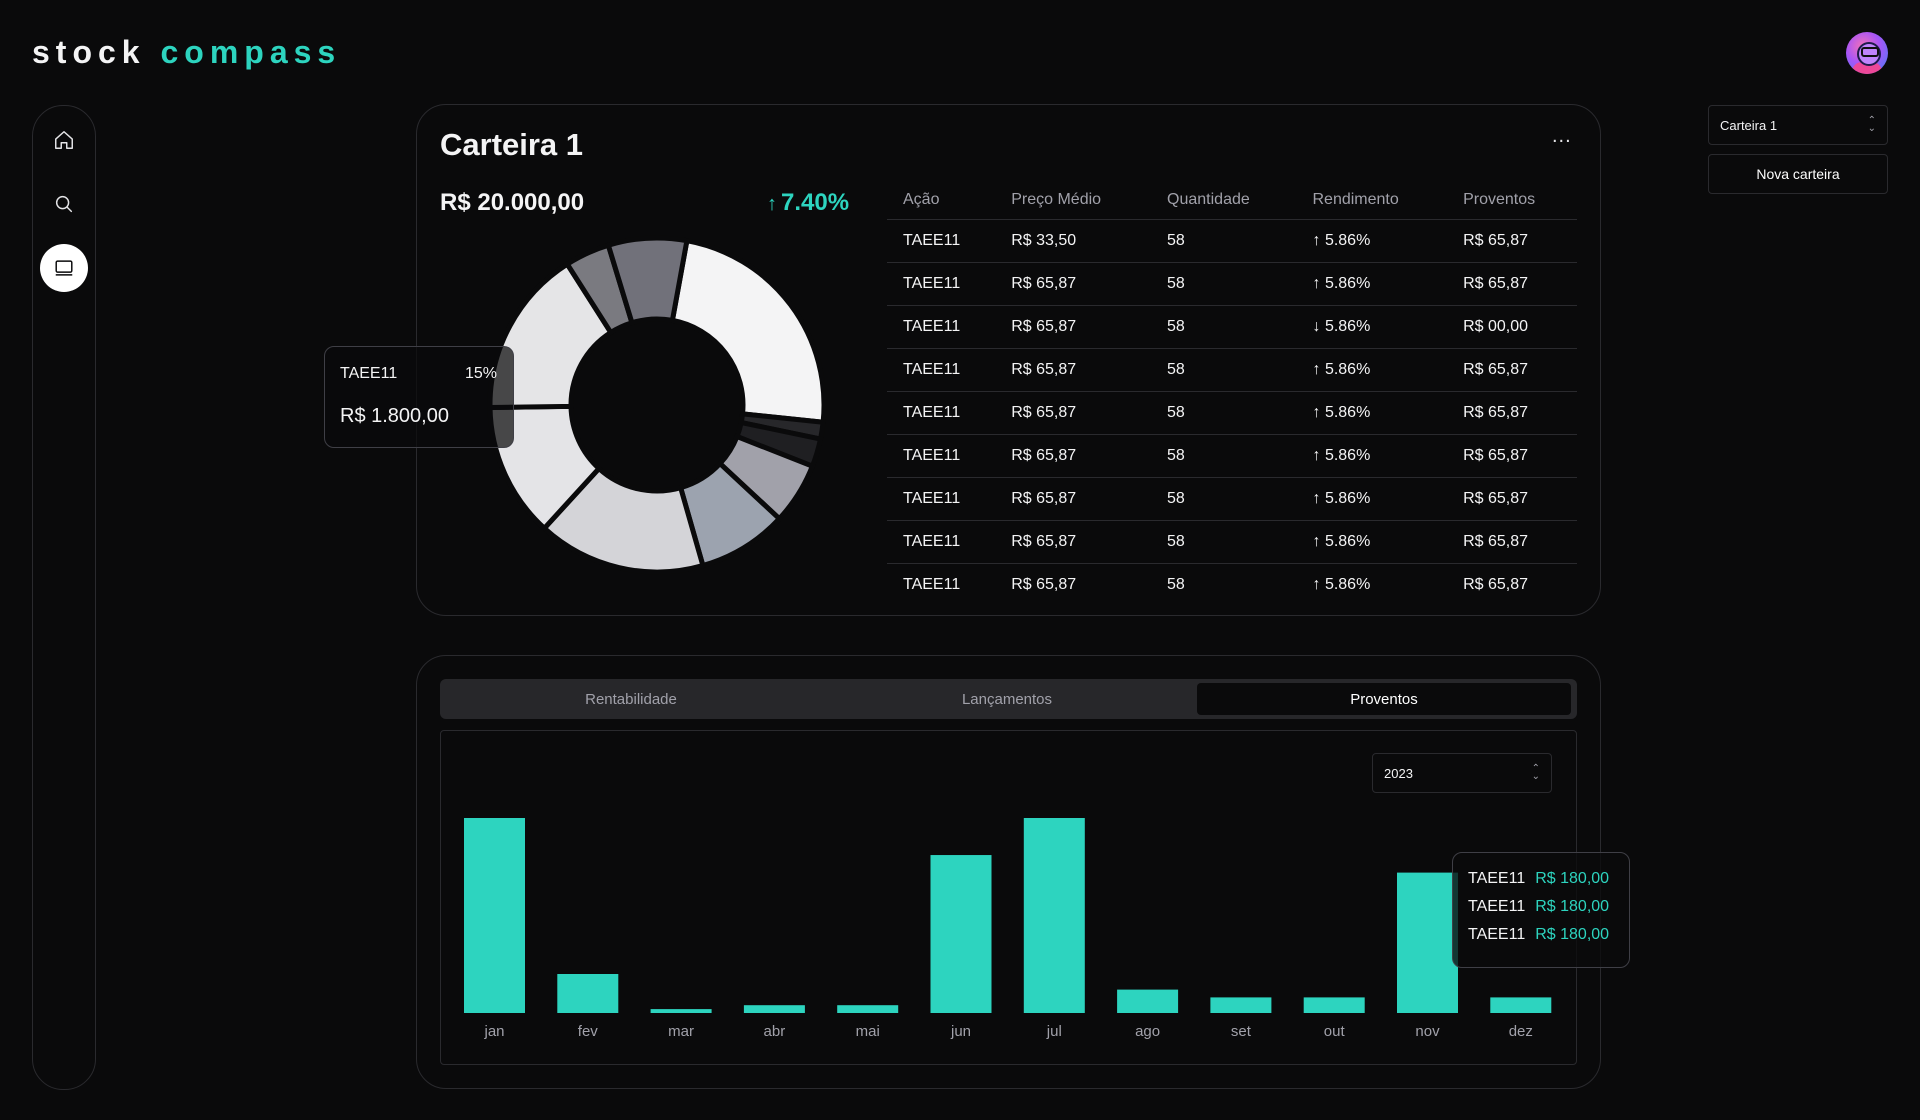 The height and width of the screenshot is (1120, 1920). I want to click on table-row: TAEE11 R$ 65,87 58 ↓ 5.86% R$ 00,00, so click(1232, 327).